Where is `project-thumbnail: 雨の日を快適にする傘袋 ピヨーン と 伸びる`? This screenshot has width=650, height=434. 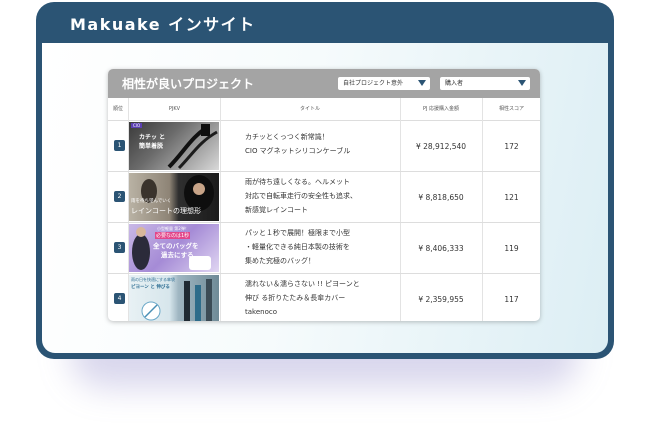
project-thumbnail: 雨の日を快適にする傘袋 ピヨーン と 伸びる is located at coordinates (174, 298).